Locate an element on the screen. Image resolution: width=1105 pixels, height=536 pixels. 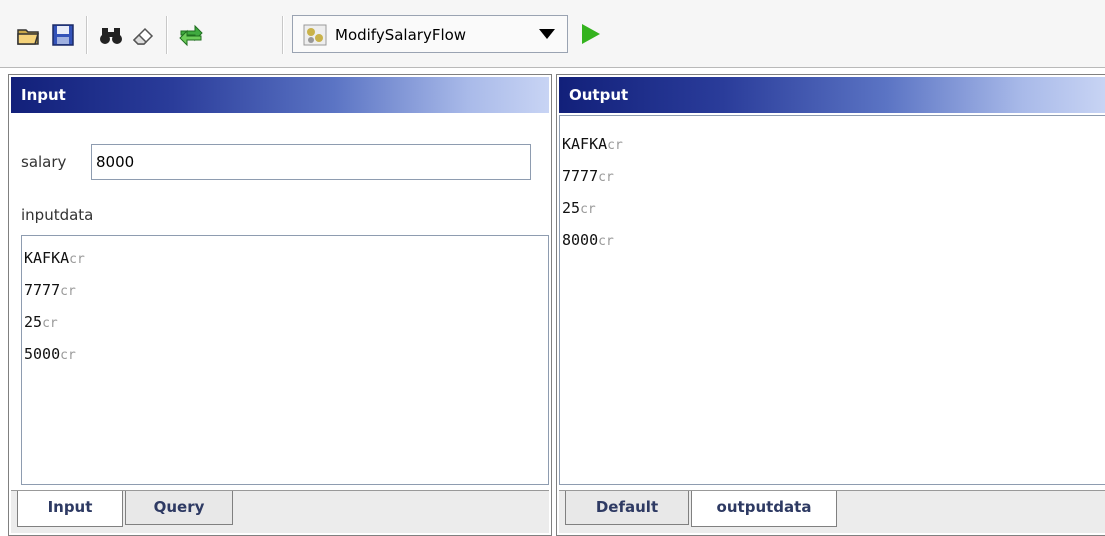
inputdata-label: inputdata is located at coordinates (57, 215).